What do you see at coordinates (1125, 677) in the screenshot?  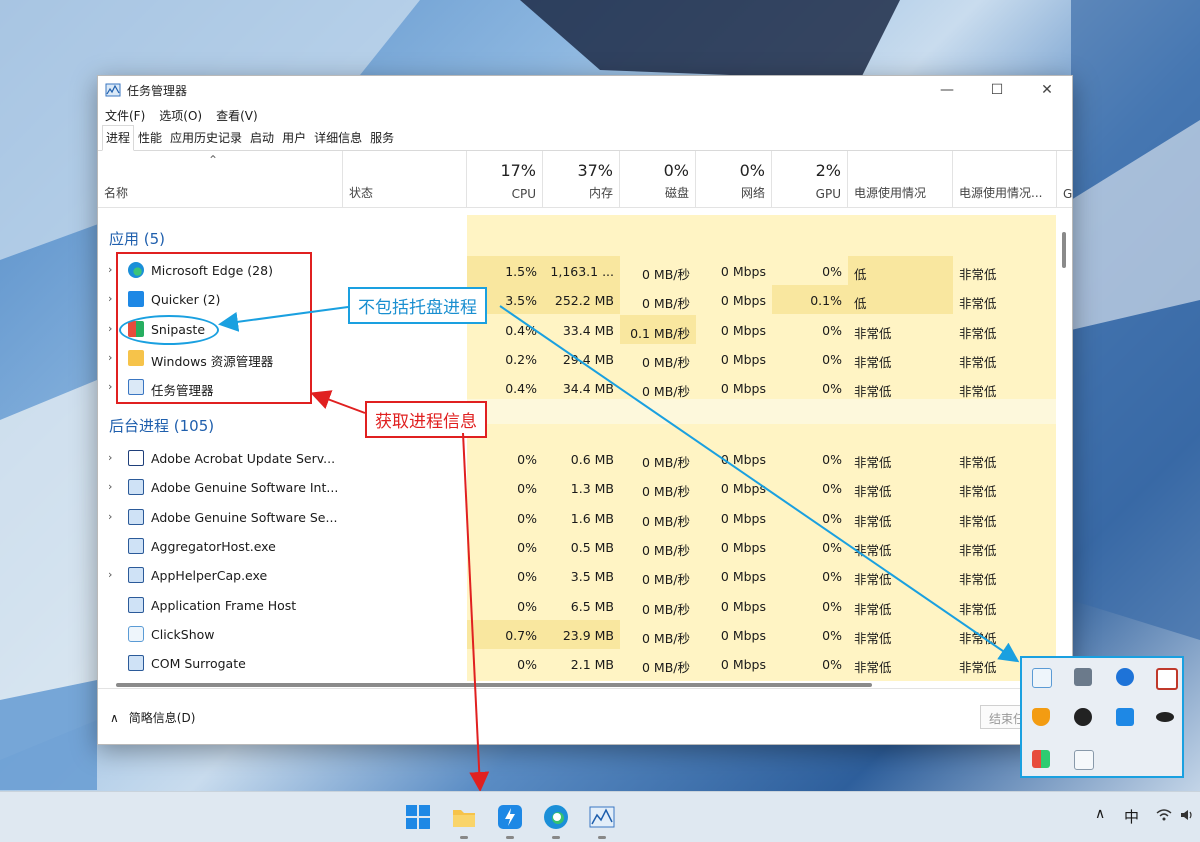 I see `bluetooth-icon` at bounding box center [1125, 677].